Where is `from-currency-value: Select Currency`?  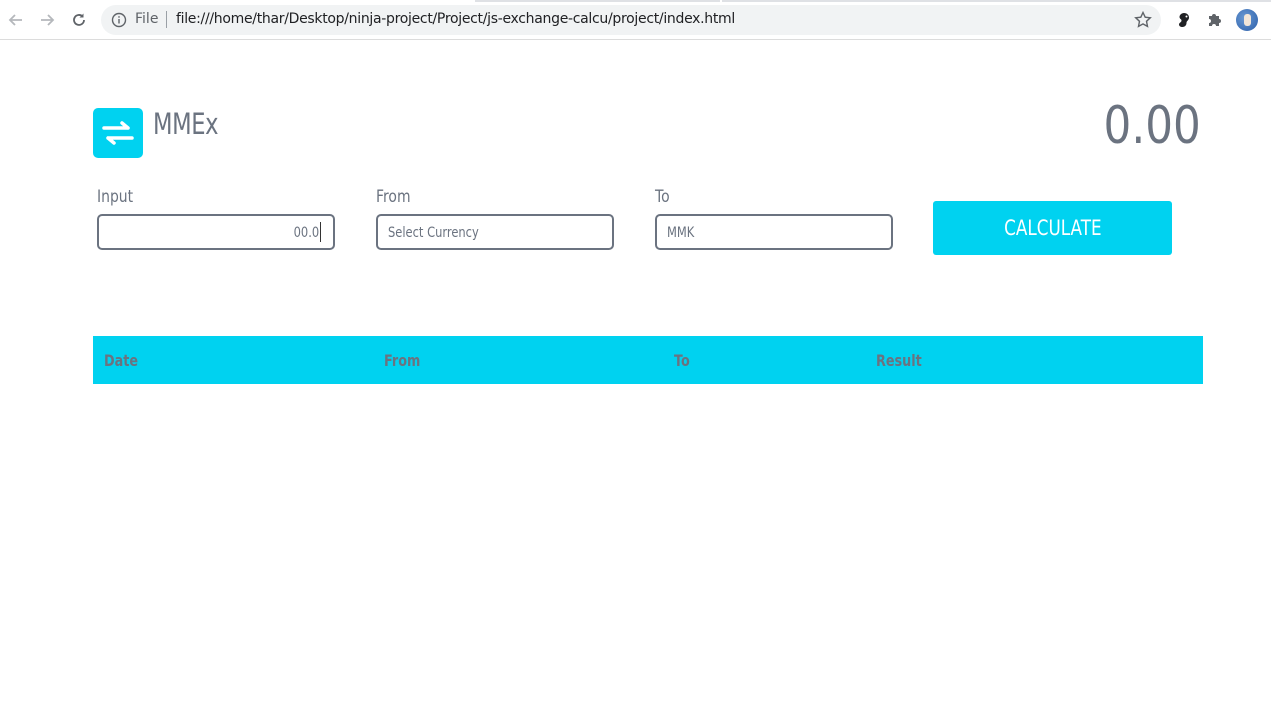
from-currency-value: Select Currency is located at coordinates (433, 233).